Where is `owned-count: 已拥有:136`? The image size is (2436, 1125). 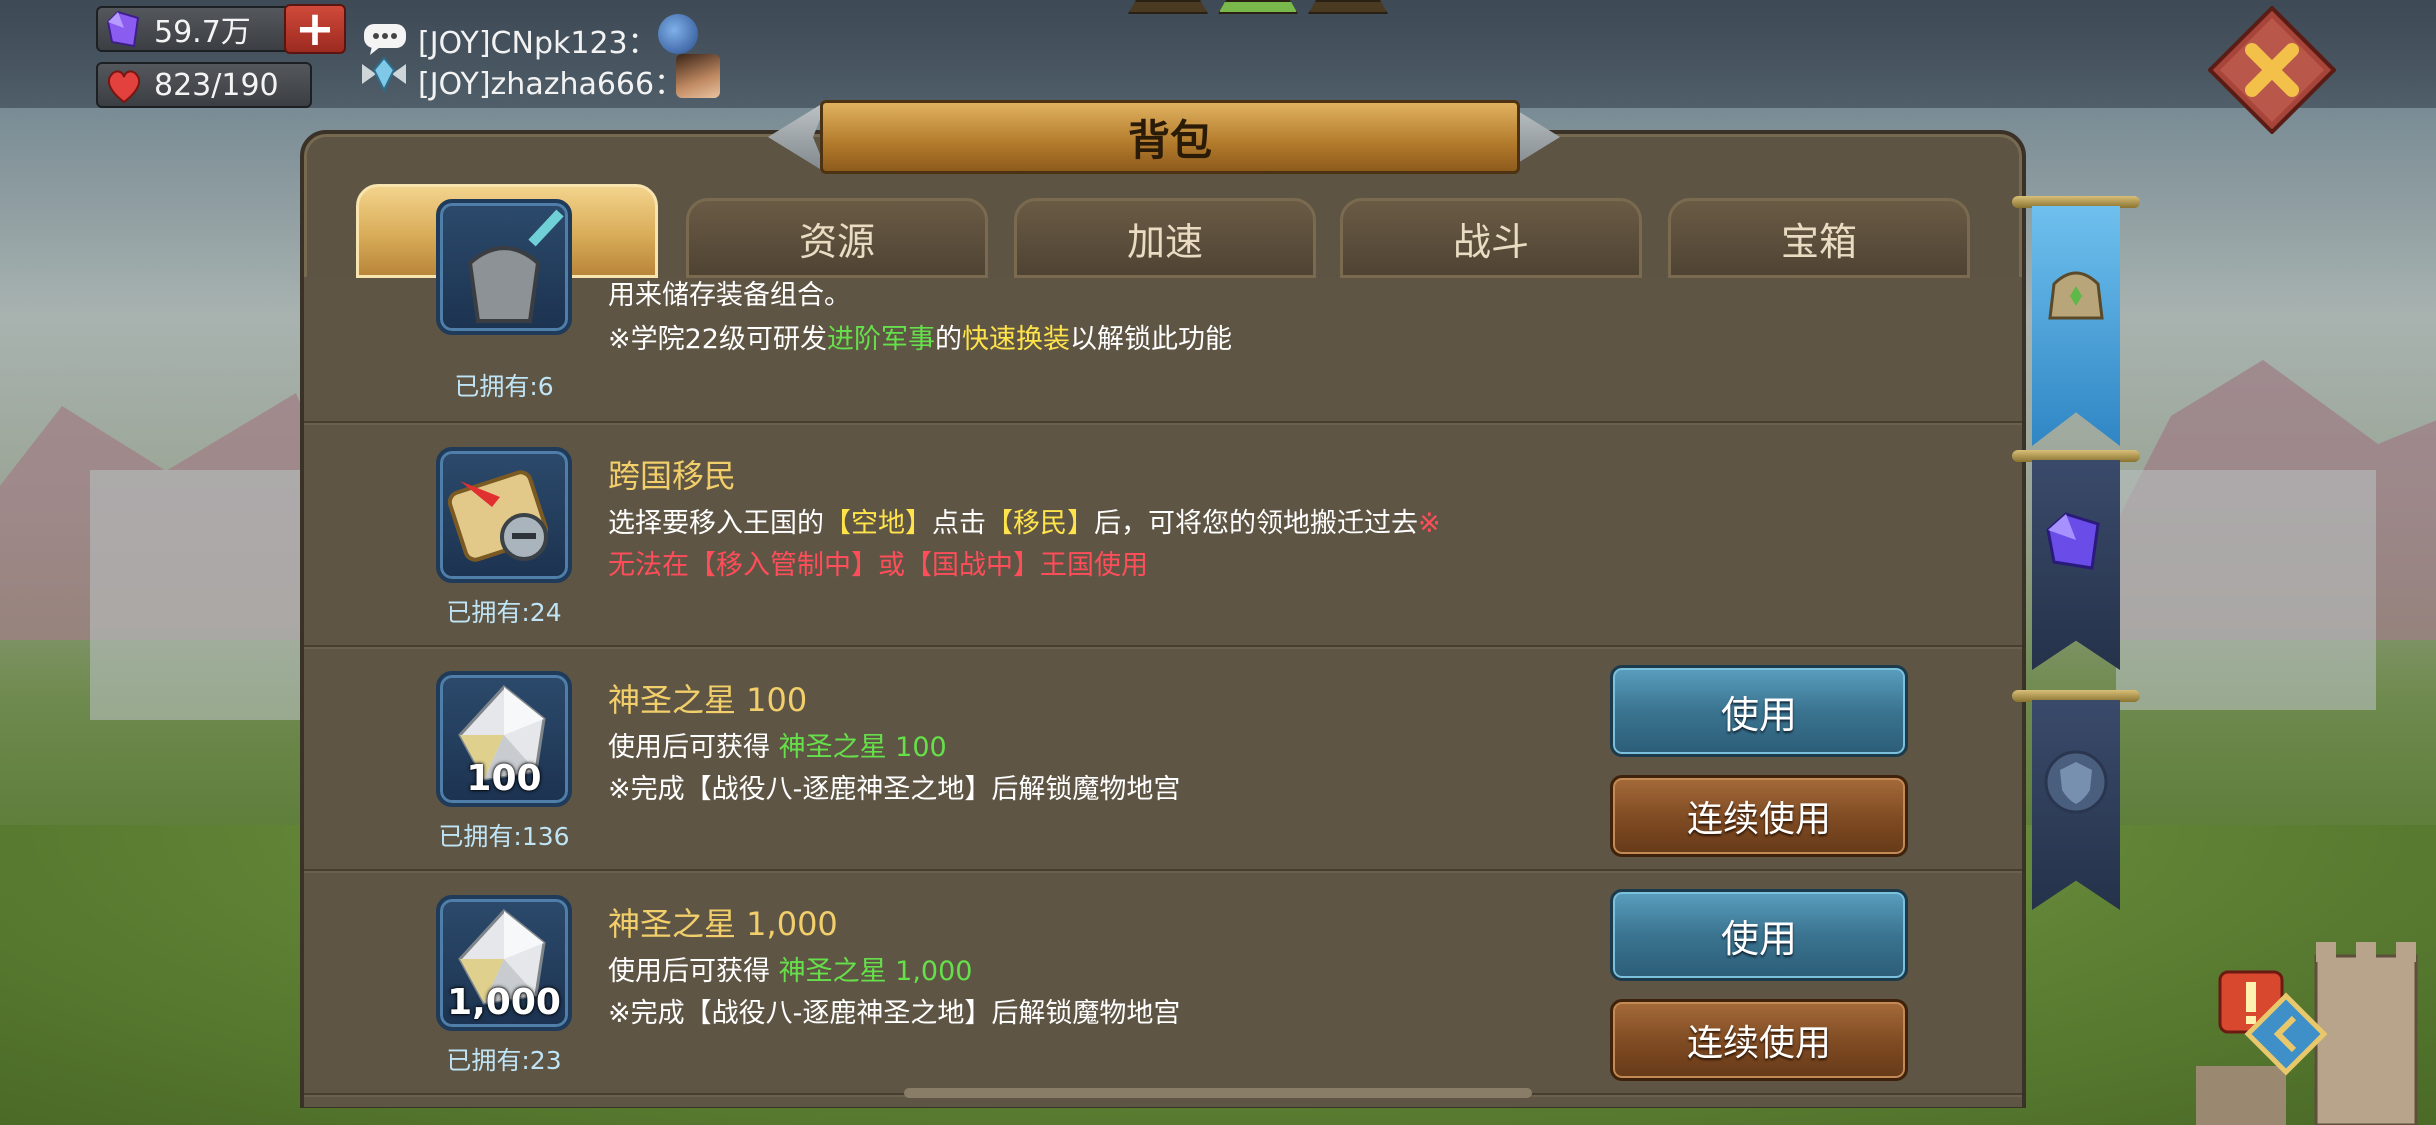 owned-count: 已拥有:136 is located at coordinates (504, 836).